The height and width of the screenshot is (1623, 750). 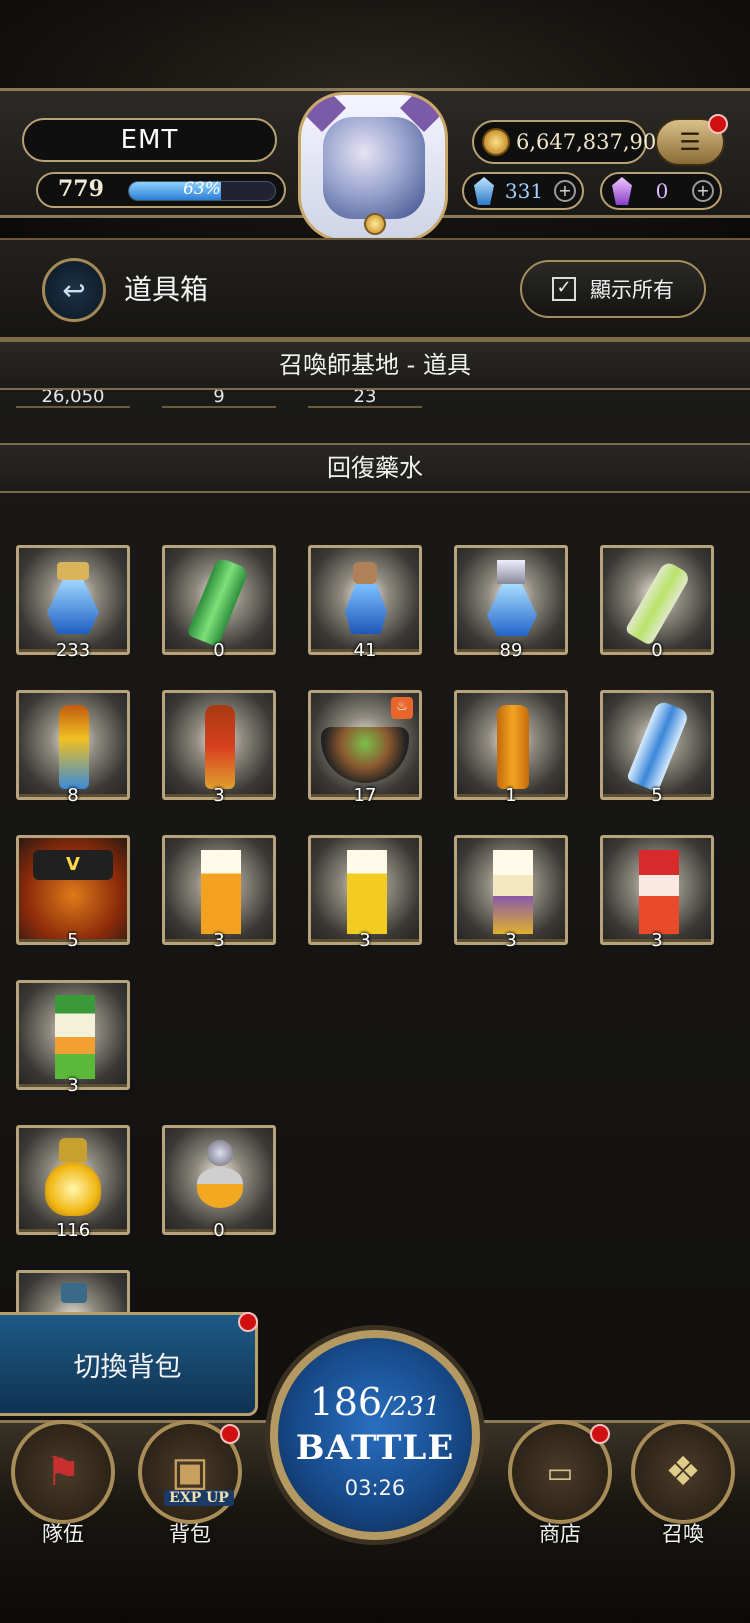 I want to click on shop-notification-dot, so click(x=600, y=1434).